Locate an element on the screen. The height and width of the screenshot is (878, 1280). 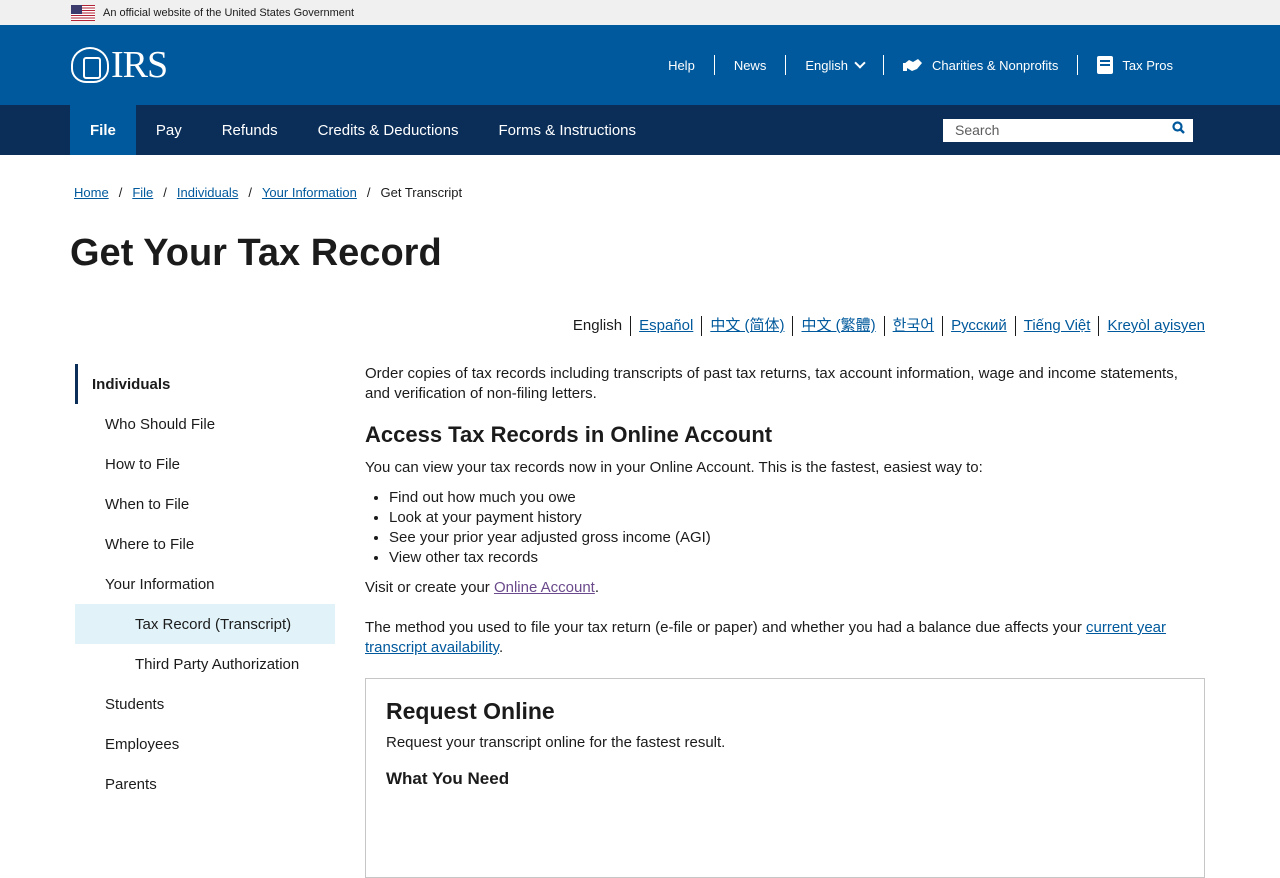
tax-pros-label: Tax Pros is located at coordinates (1147, 65).